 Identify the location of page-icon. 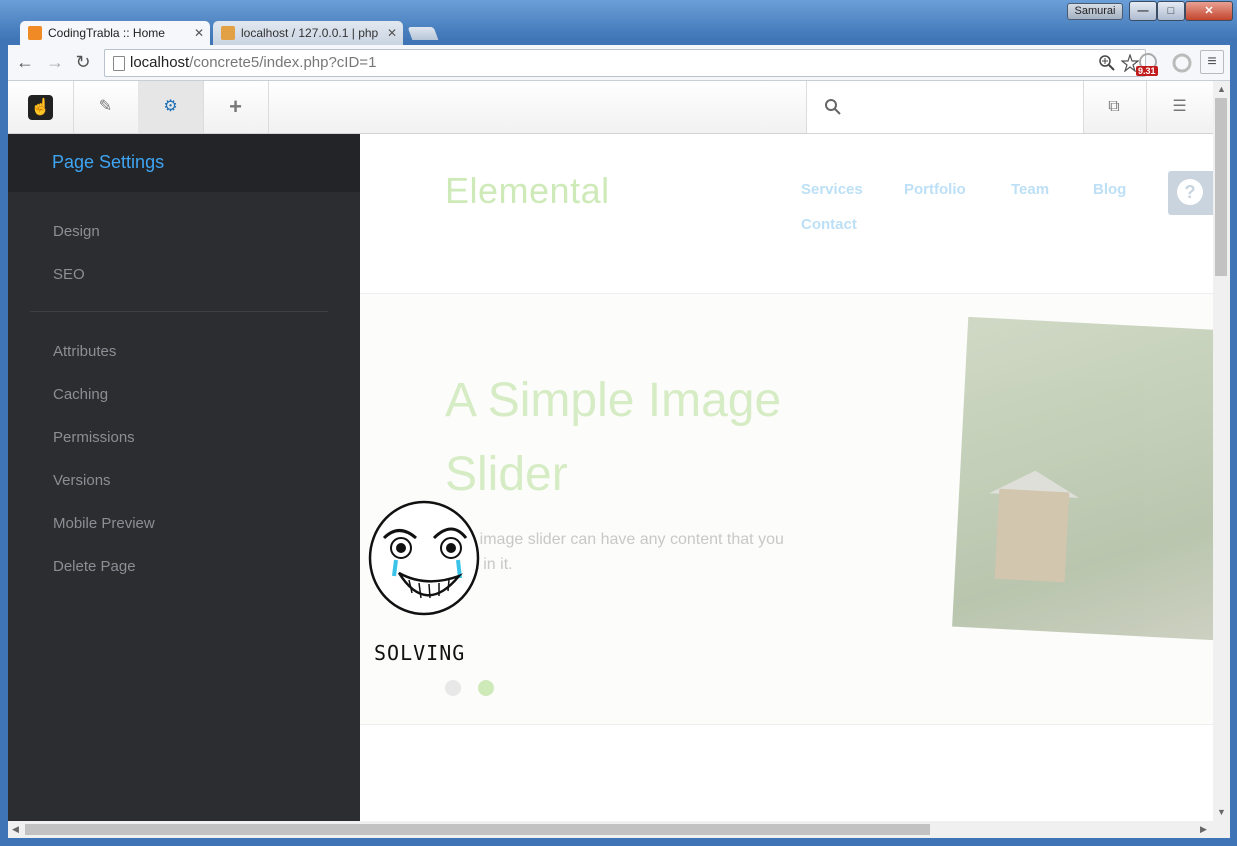
(119, 63).